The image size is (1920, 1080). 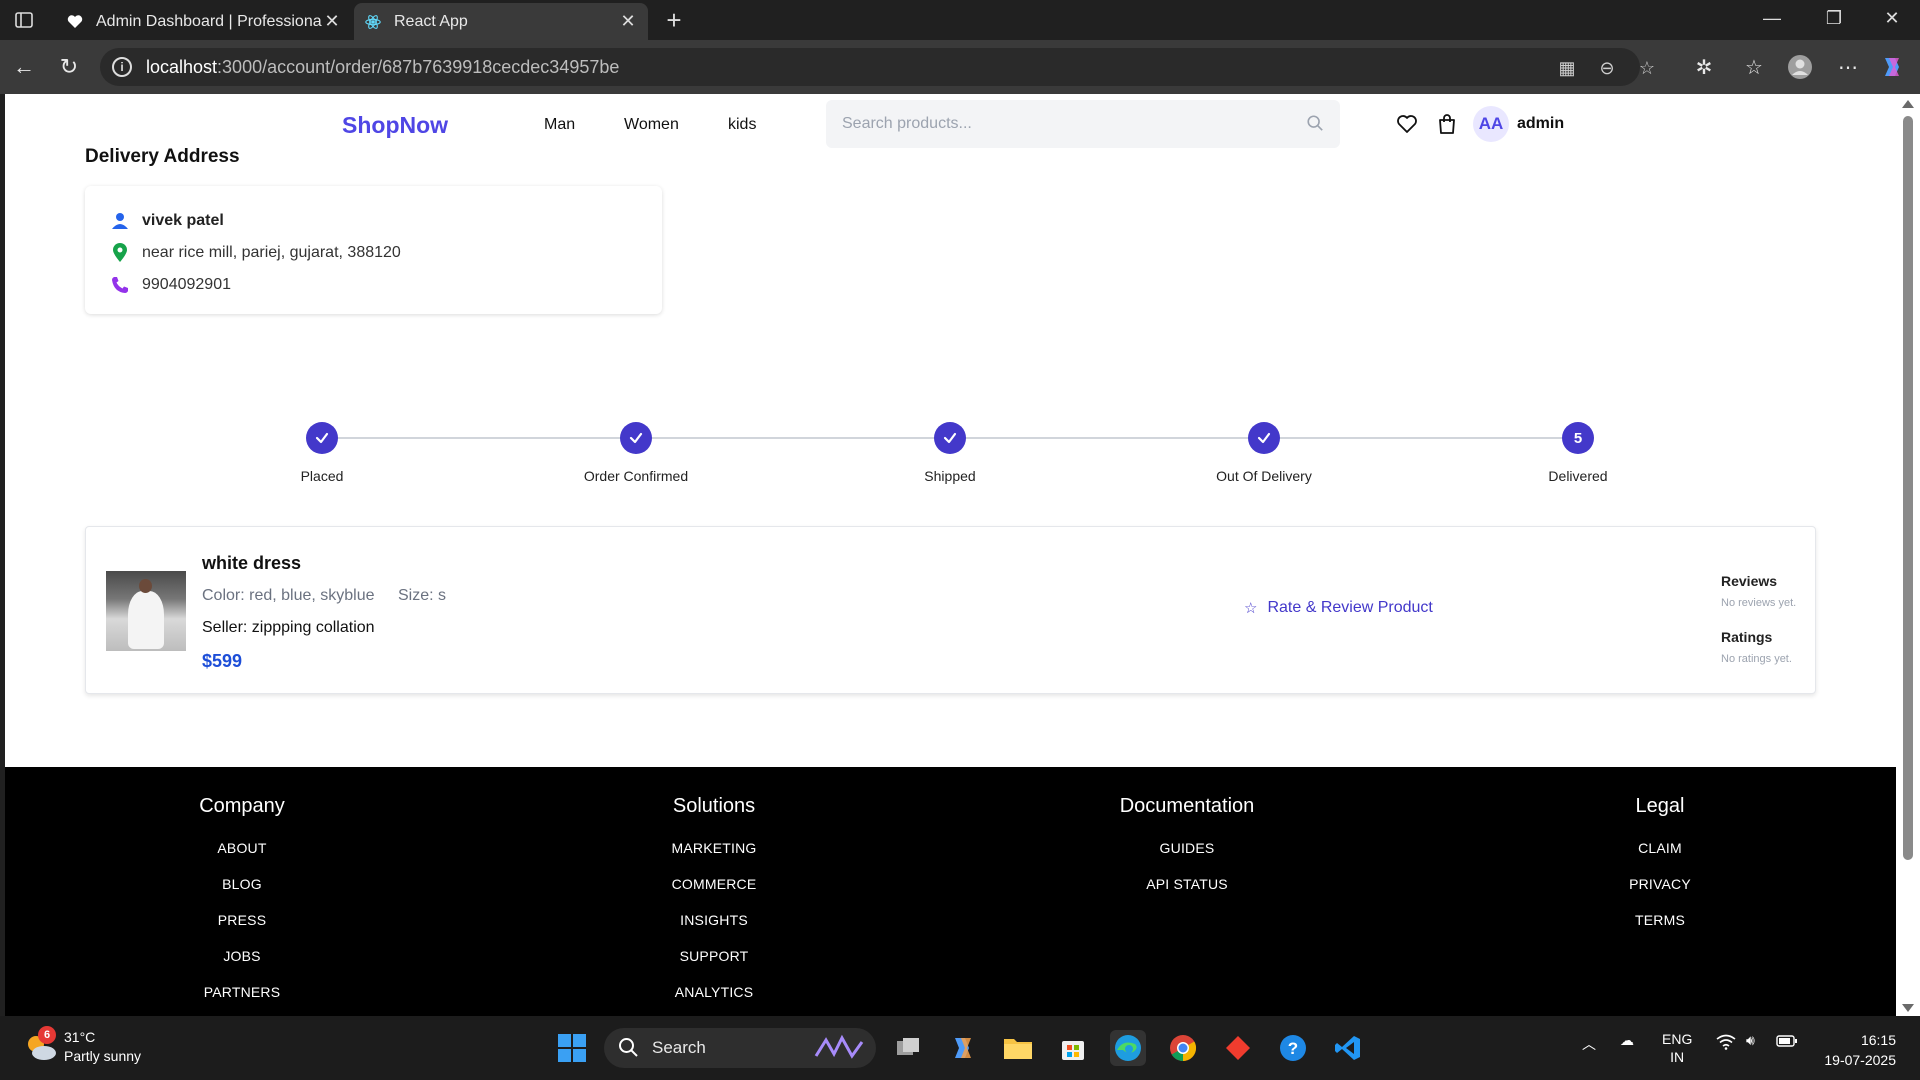 I want to click on taskbar-search: Search, so click(x=740, y=1048).